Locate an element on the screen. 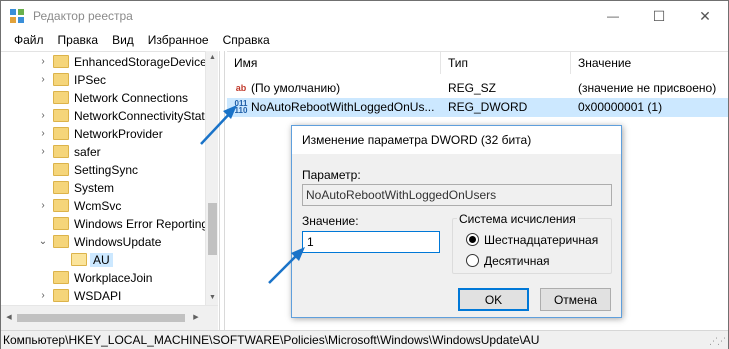  tree-item: ⌄ WindowsUpdate is located at coordinates (103, 242).